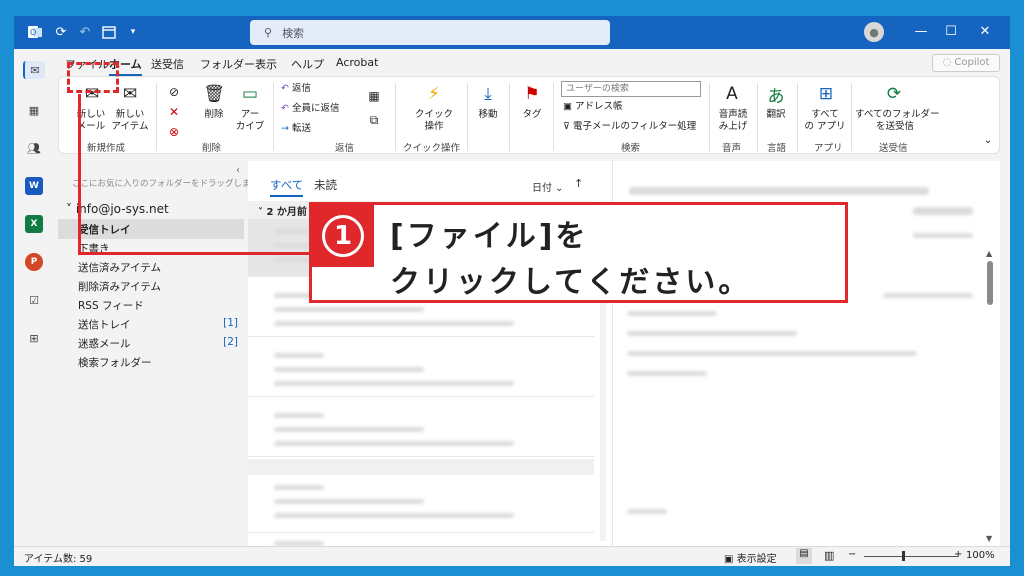 Image resolution: width=1024 pixels, height=576 pixels. What do you see at coordinates (174, 132) in the screenshot?
I see `junk-icon: ⊗` at bounding box center [174, 132].